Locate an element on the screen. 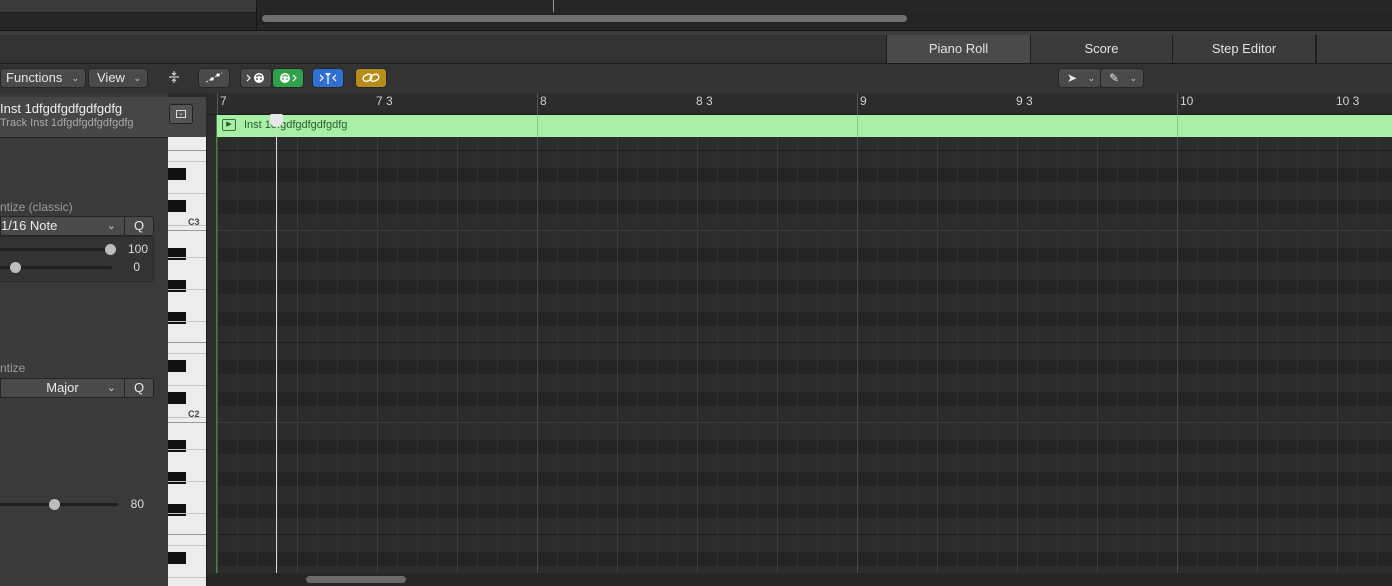 The height and width of the screenshot is (586, 1392). midi-in-button is located at coordinates (256, 78).